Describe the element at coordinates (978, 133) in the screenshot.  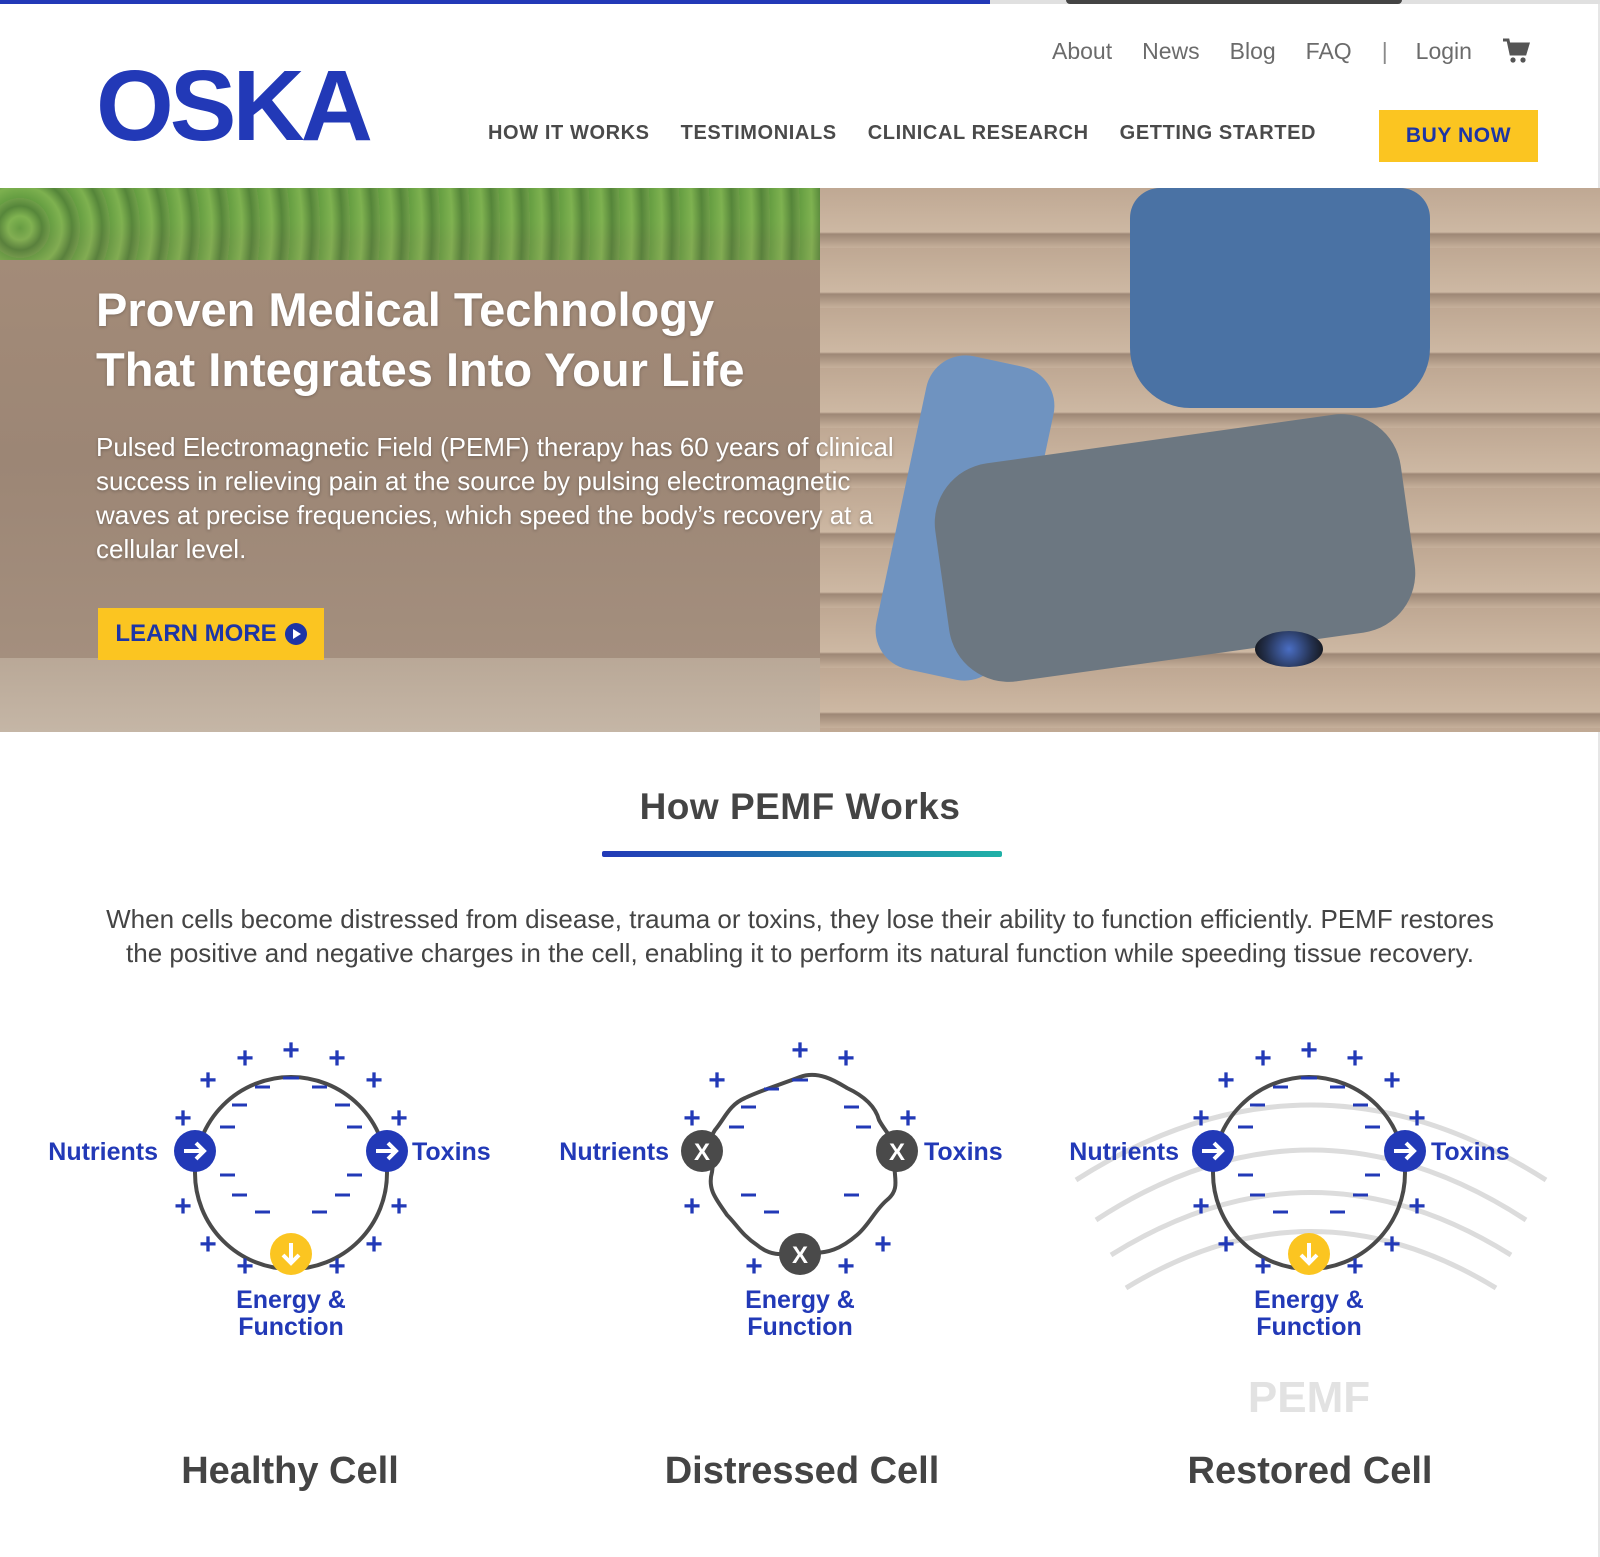
I see `nav-clinical-research: CLINICAL RESEARCH` at that location.